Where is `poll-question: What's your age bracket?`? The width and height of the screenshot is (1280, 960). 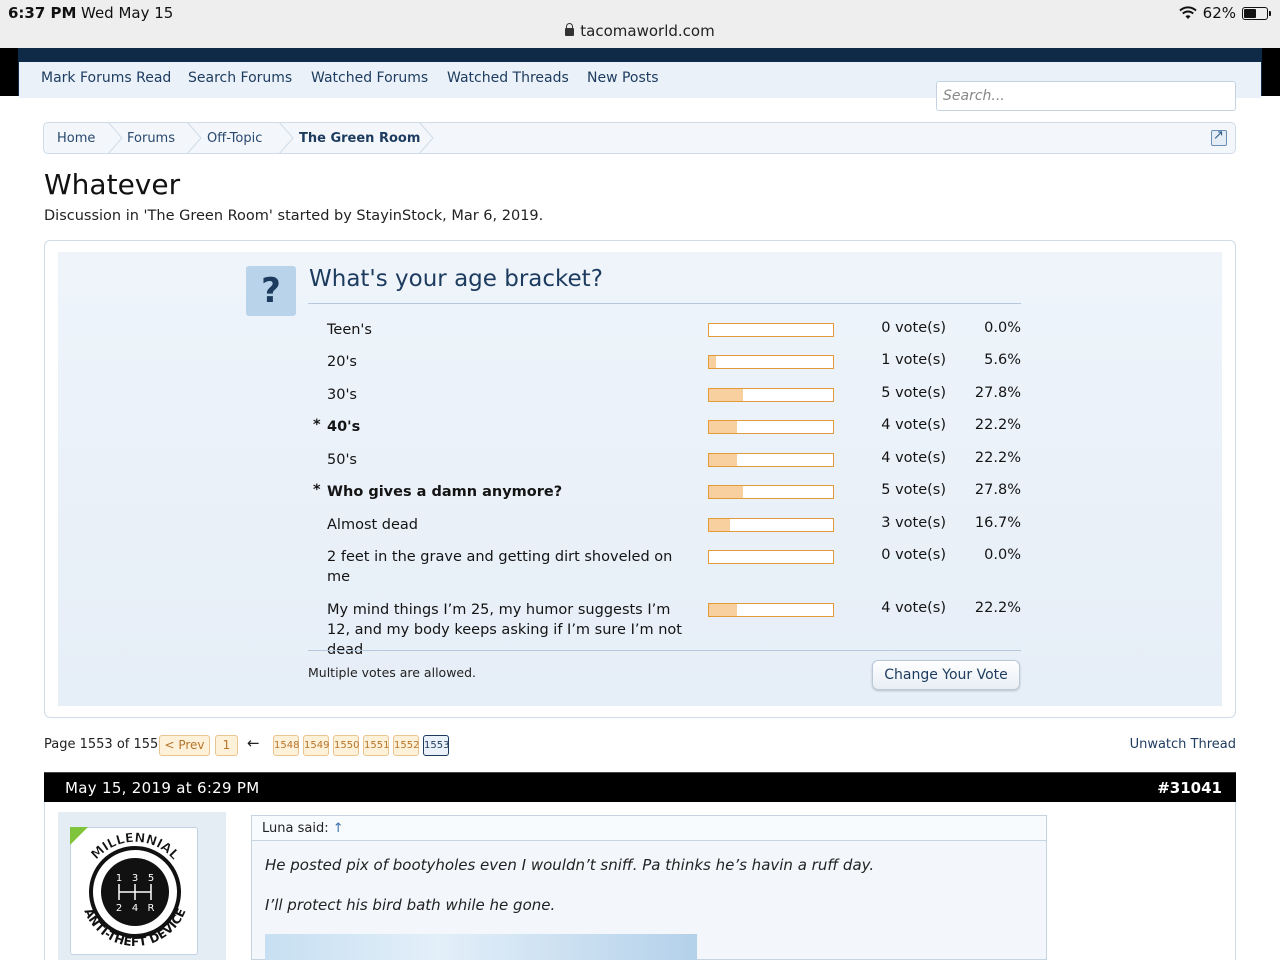 poll-question: What's your age bracket? is located at coordinates (456, 279).